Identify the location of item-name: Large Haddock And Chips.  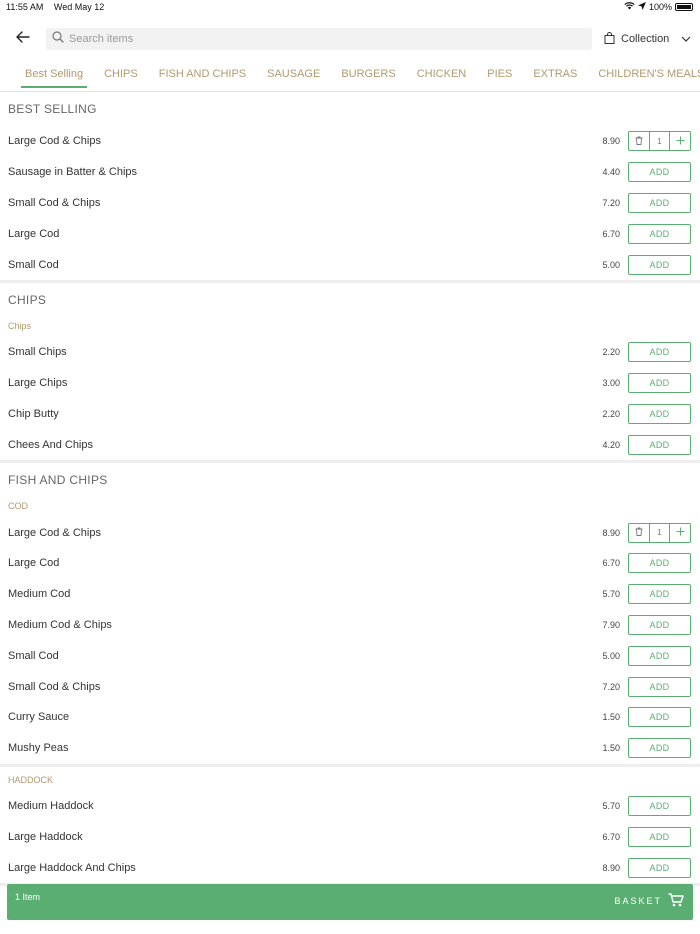
(72, 867).